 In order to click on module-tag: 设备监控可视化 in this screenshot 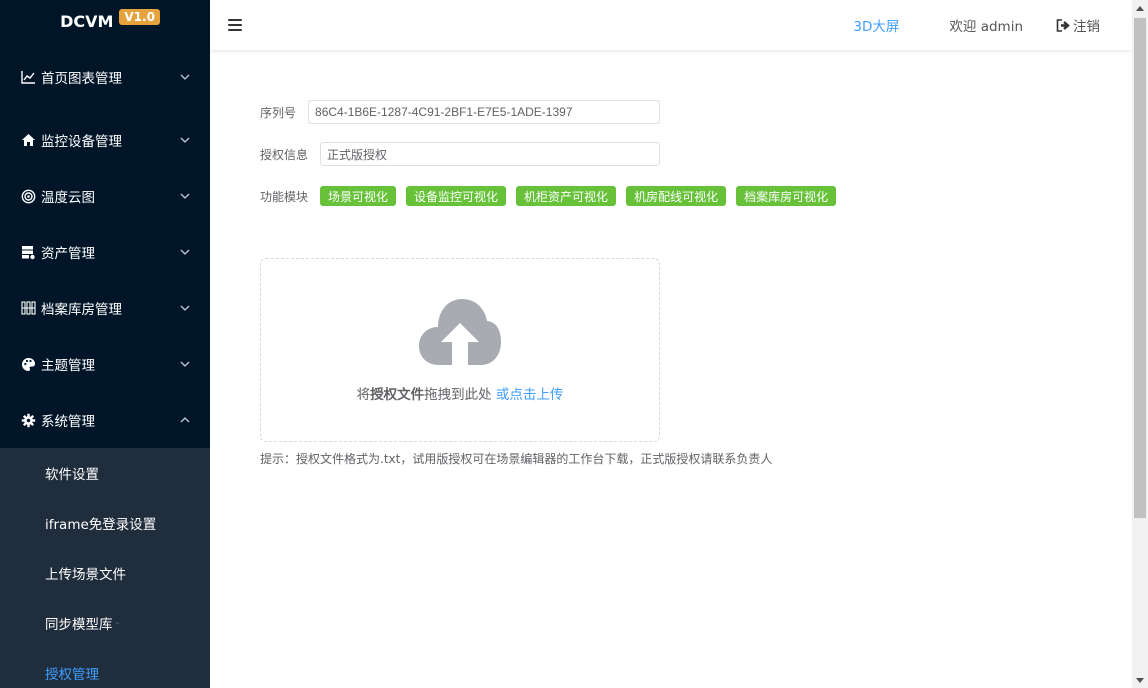, I will do `click(456, 196)`.